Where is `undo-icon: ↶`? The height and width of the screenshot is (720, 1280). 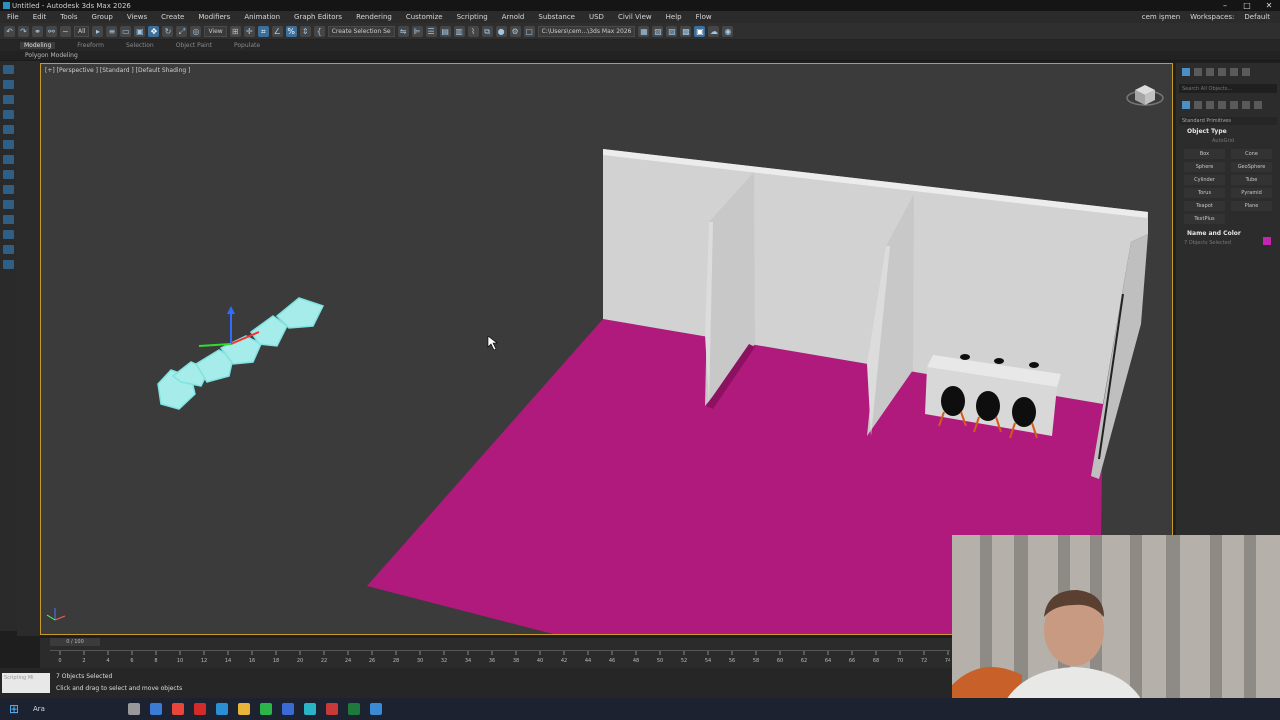 undo-icon: ↶ is located at coordinates (9, 31).